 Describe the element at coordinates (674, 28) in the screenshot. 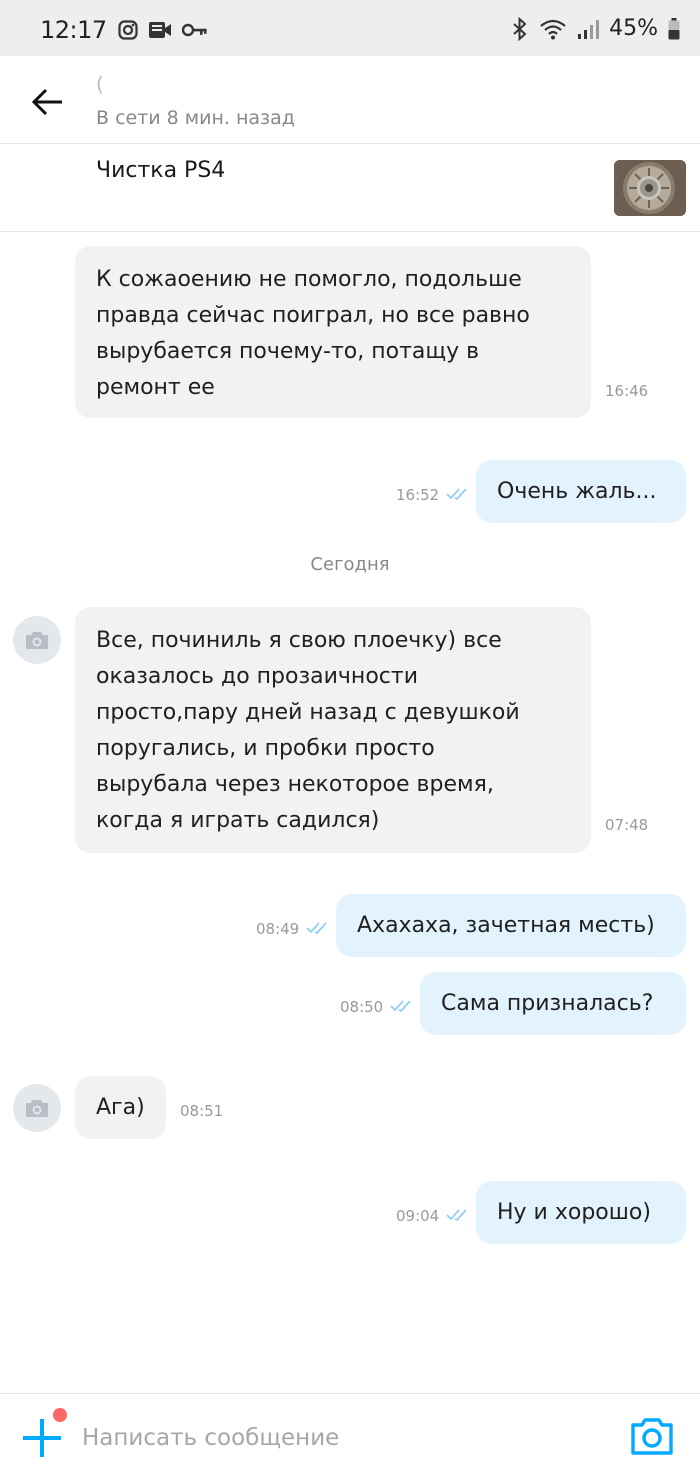

I see `battery-icon` at that location.